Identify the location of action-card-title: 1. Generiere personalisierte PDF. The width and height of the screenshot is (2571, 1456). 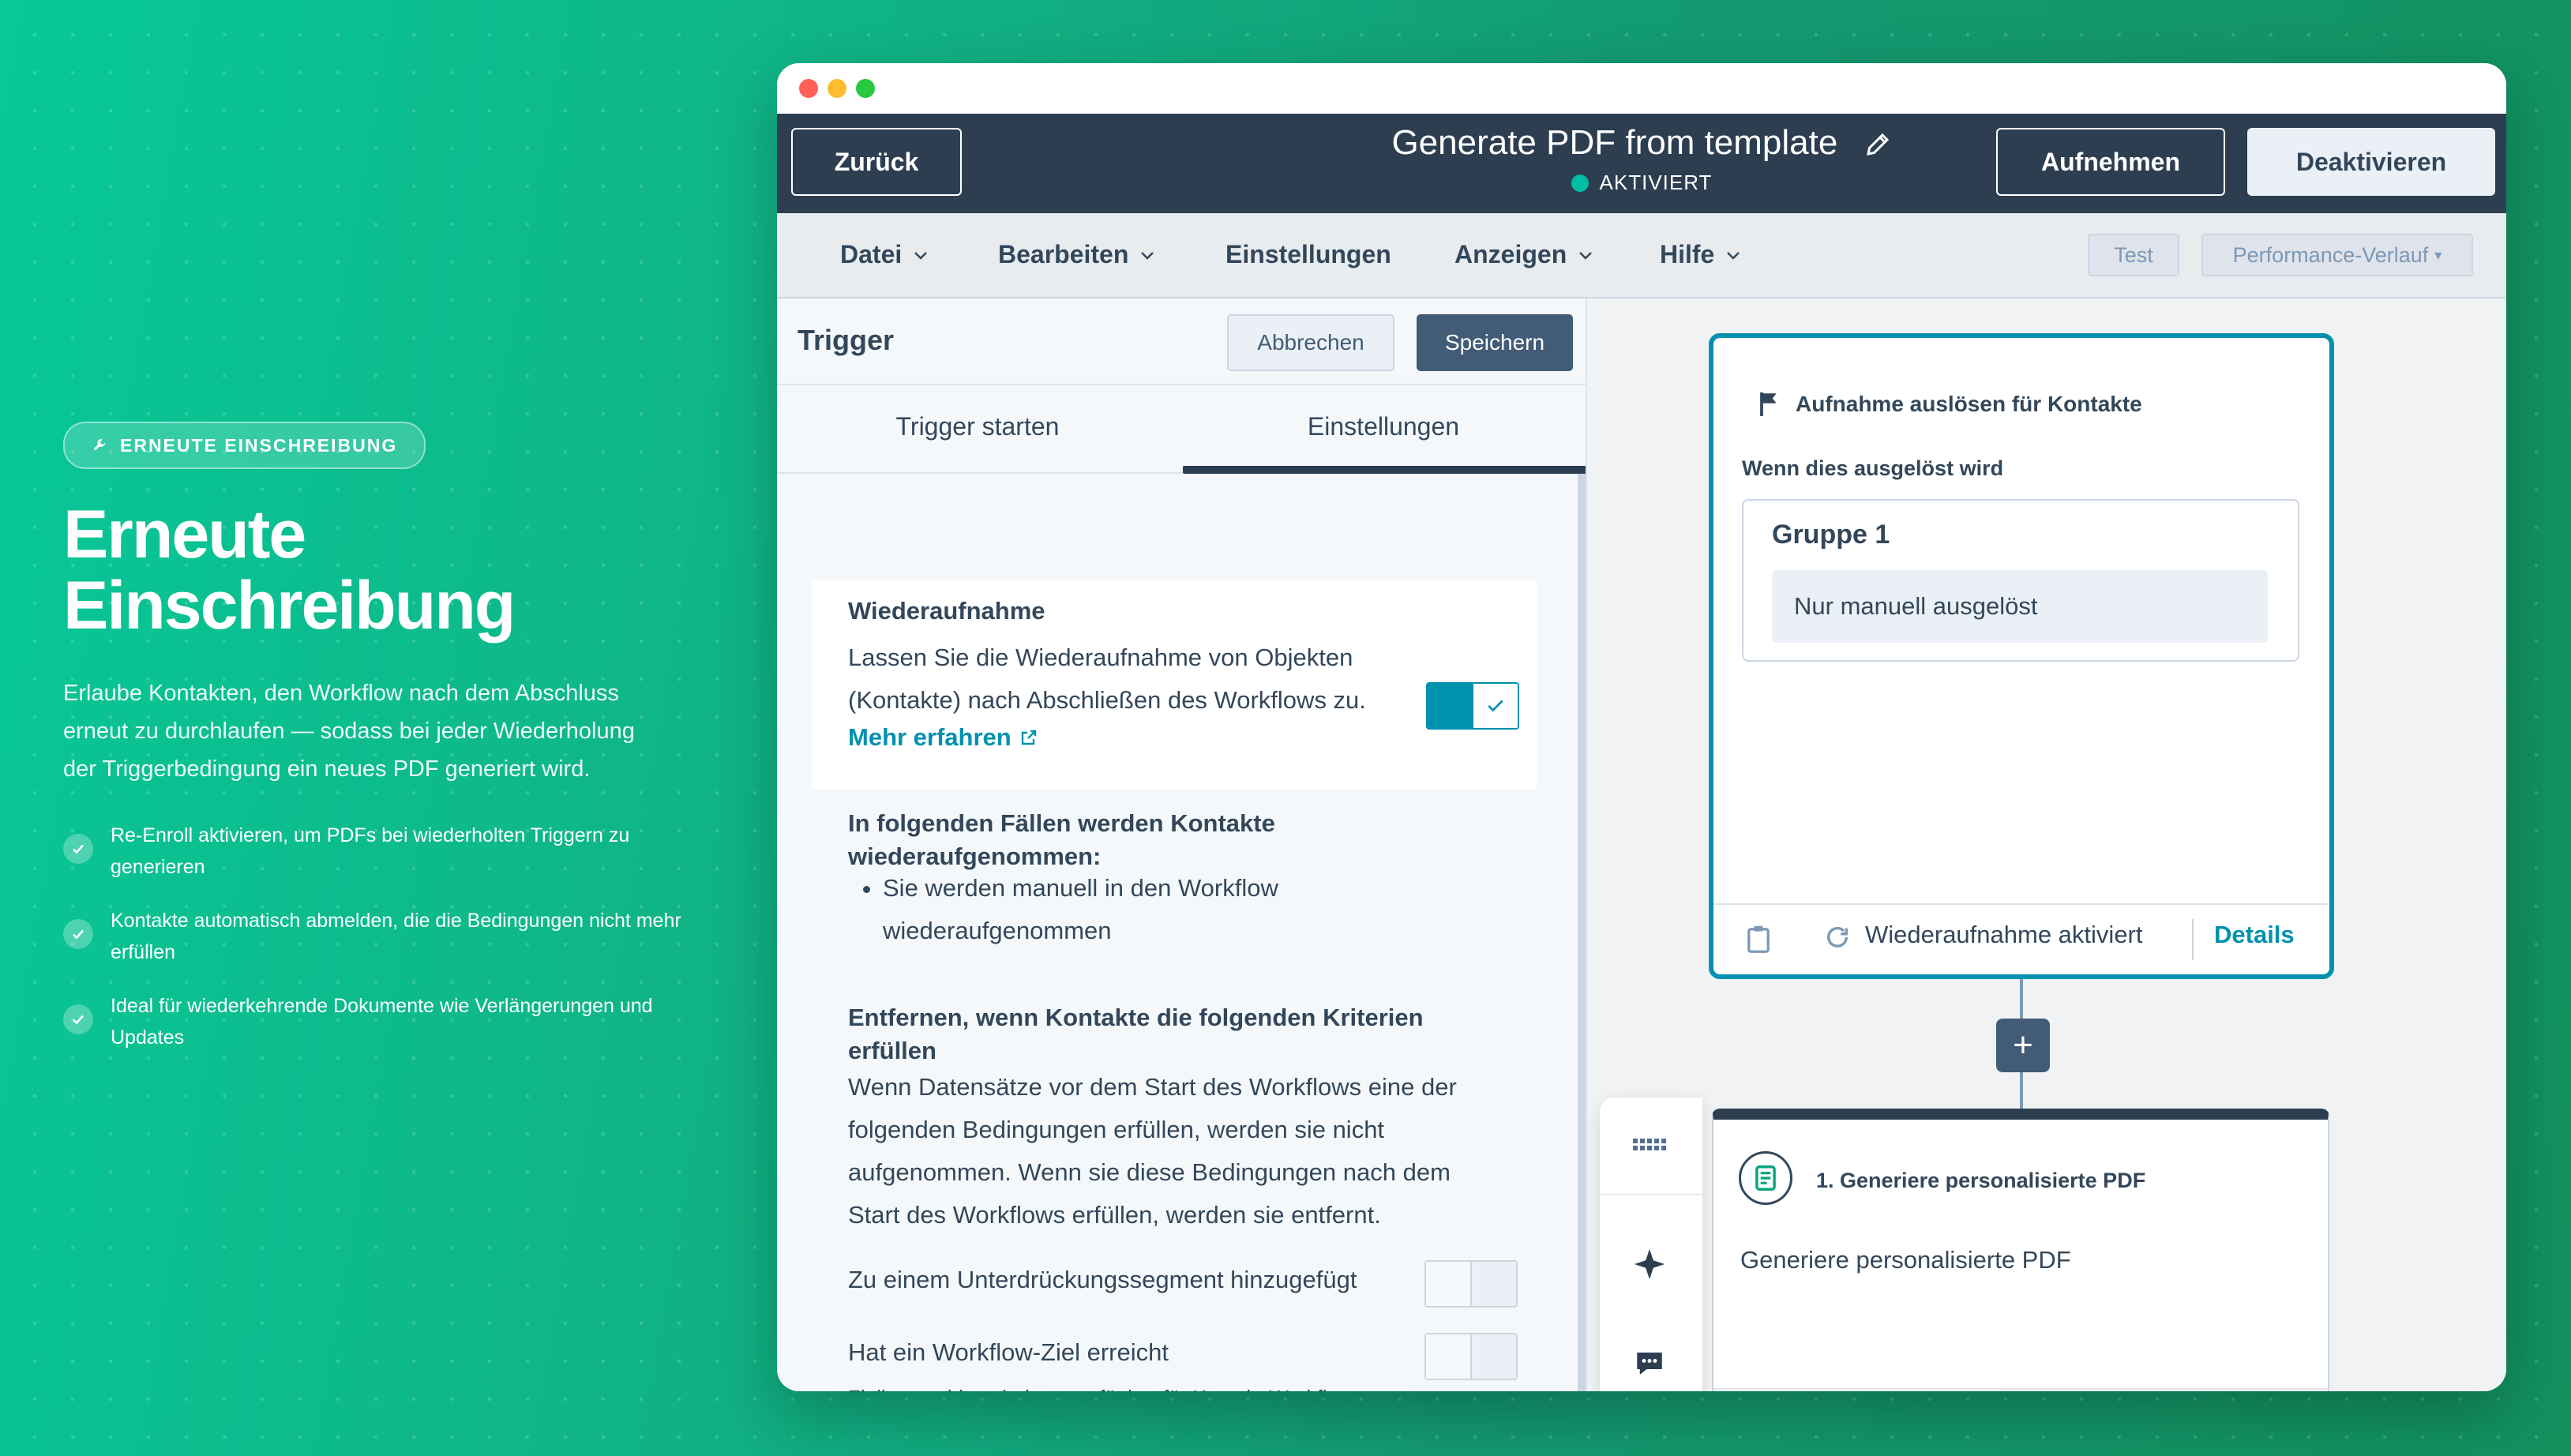
(1981, 1180).